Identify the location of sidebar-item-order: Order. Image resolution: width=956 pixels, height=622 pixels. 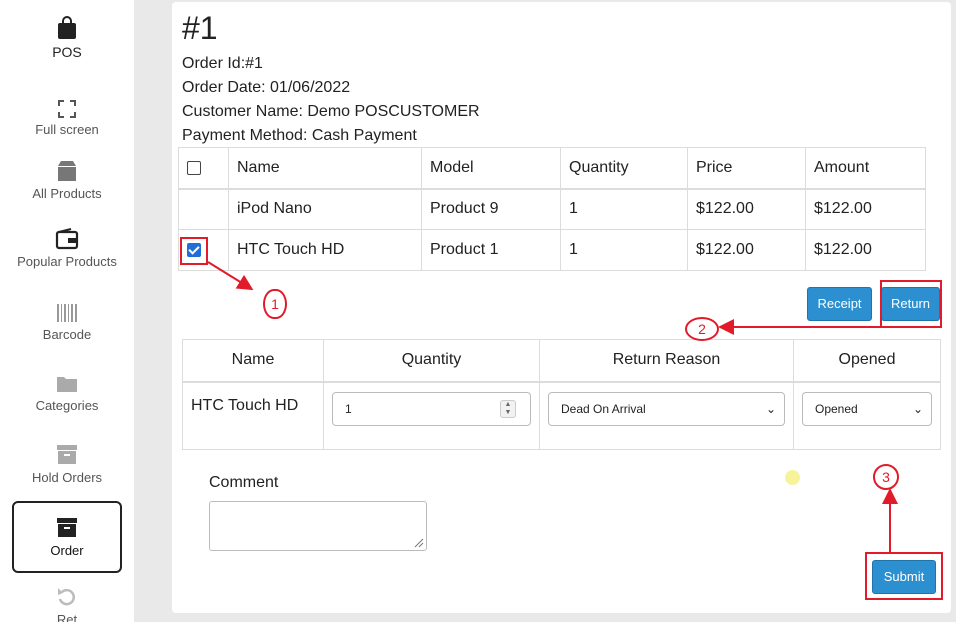
(67, 537).